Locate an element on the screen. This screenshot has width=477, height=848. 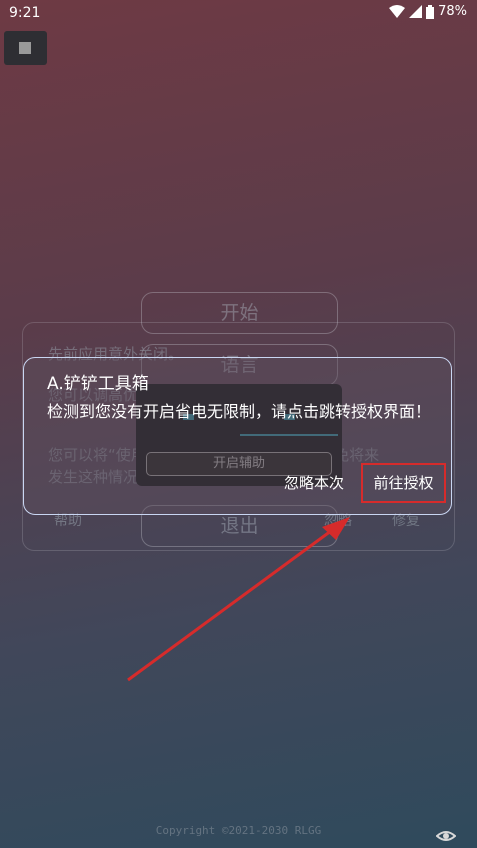
dialog-title: A.铲铲工具箱 is located at coordinates (98, 384).